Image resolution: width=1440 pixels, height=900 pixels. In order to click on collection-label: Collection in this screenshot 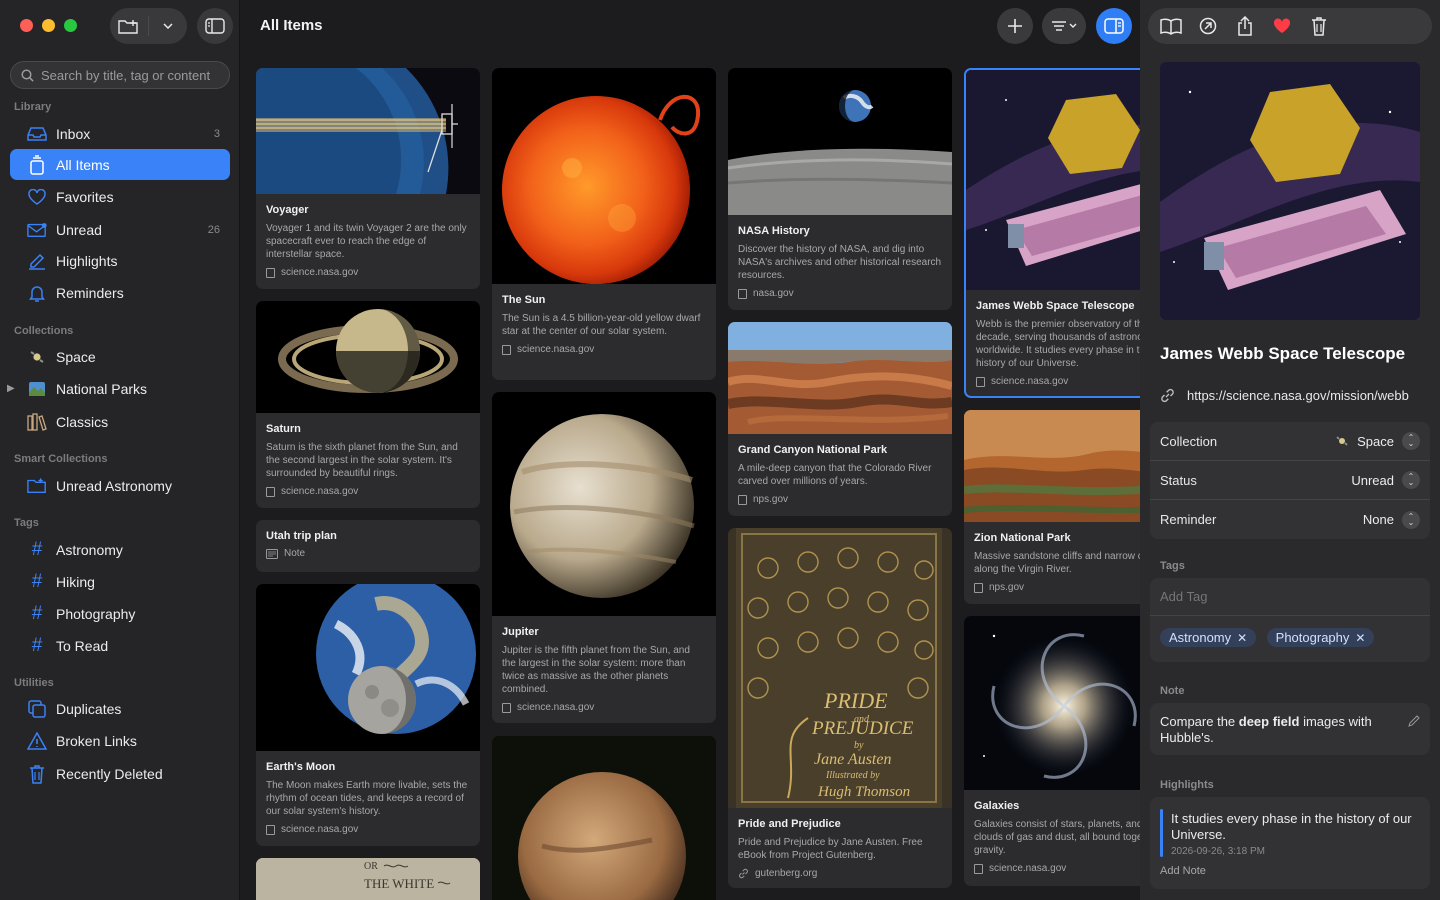, I will do `click(1189, 441)`.